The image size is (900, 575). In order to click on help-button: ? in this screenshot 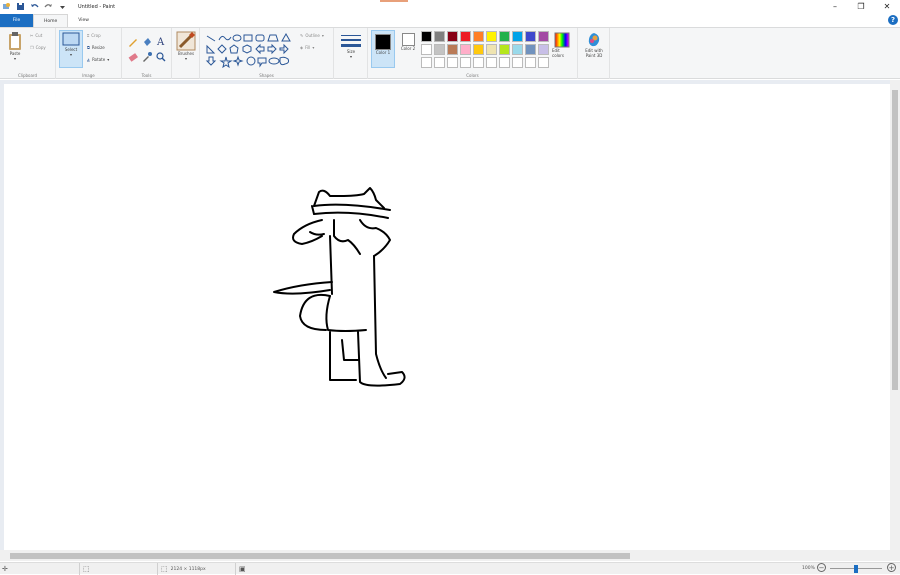, I will do `click(893, 20)`.